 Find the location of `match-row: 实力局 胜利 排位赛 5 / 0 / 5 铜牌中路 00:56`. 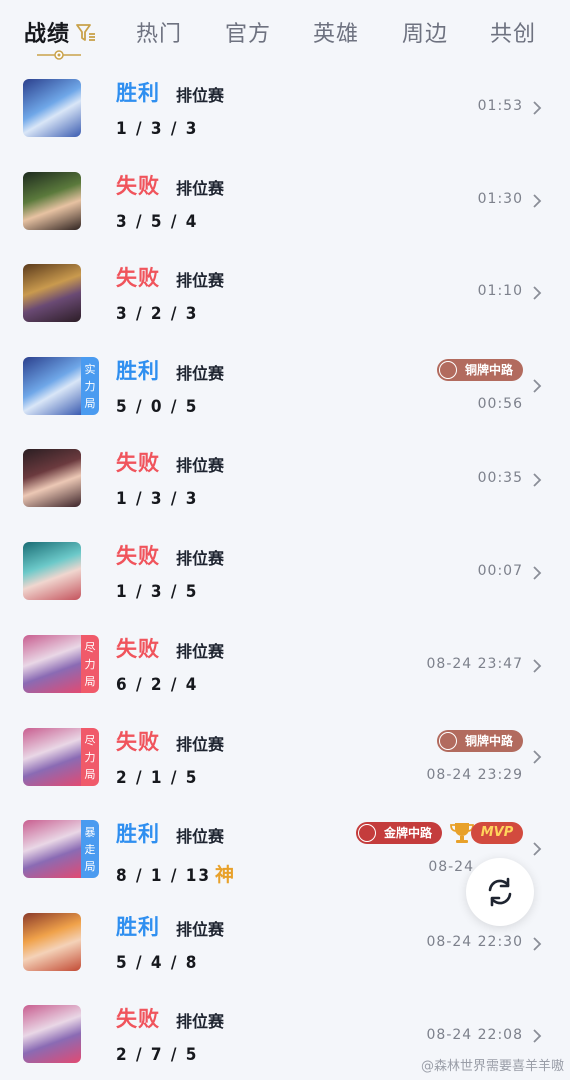

match-row: 实力局 胜利 排位赛 5 / 0 / 5 铜牌中路 00:56 is located at coordinates (285, 384).